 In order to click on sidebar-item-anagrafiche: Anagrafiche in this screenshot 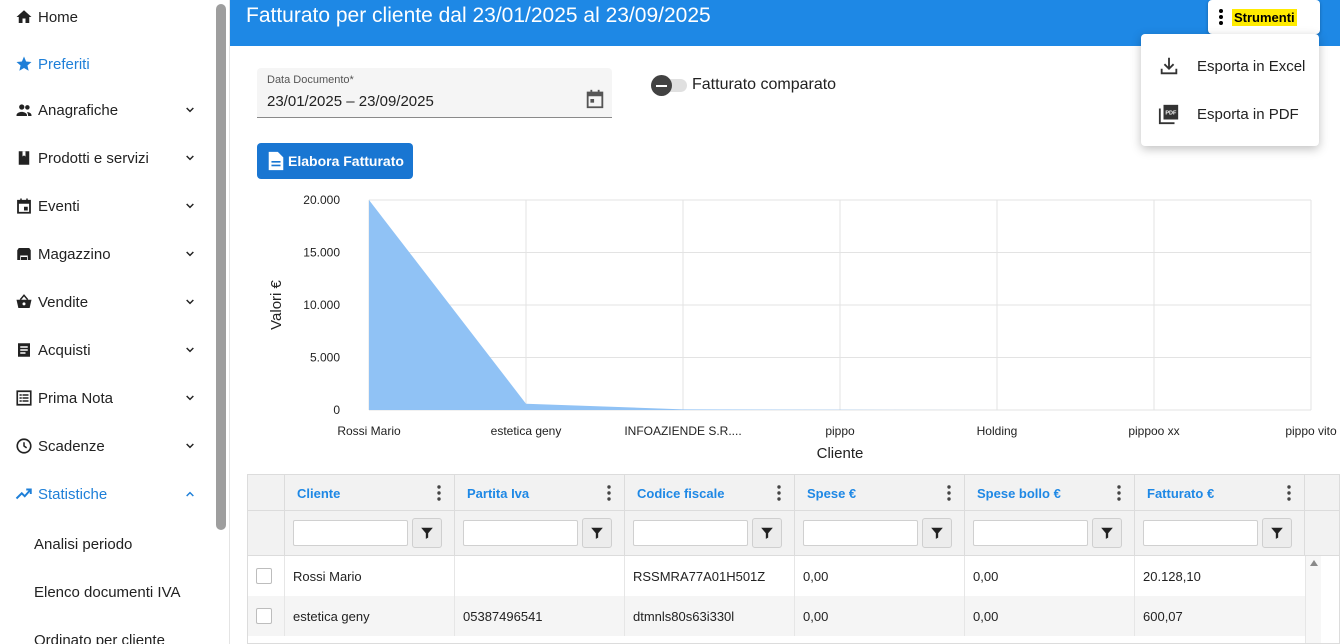, I will do `click(107, 110)`.